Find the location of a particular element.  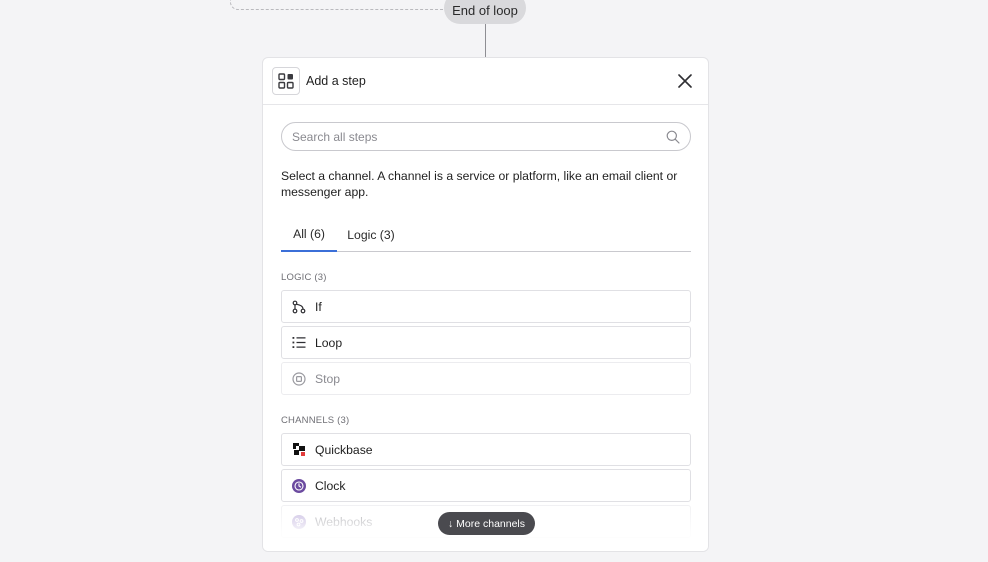

clock-icon is located at coordinates (299, 486).